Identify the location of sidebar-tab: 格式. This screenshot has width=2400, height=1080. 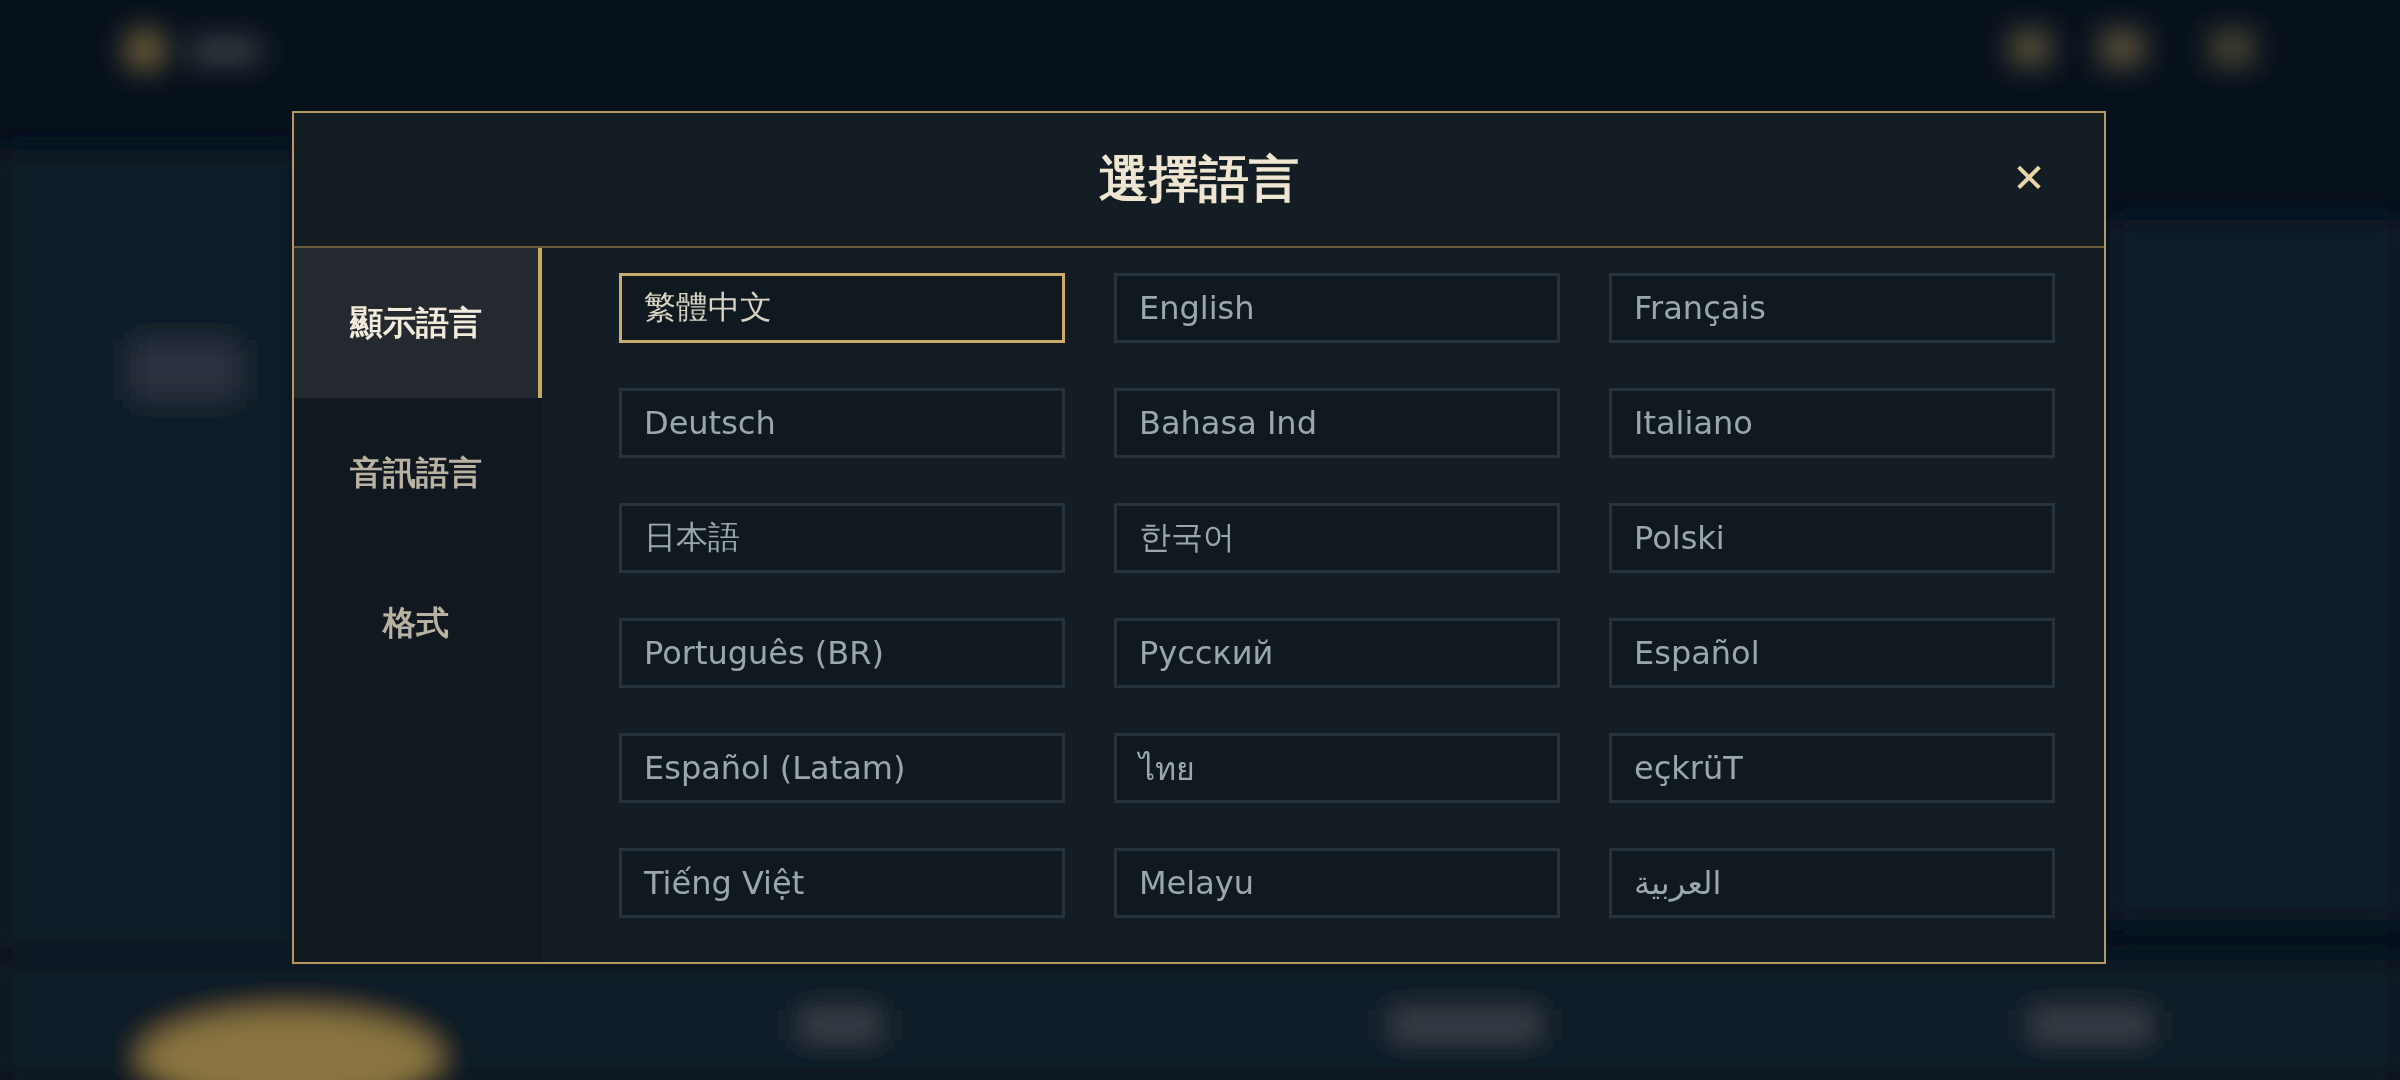
(418, 623).